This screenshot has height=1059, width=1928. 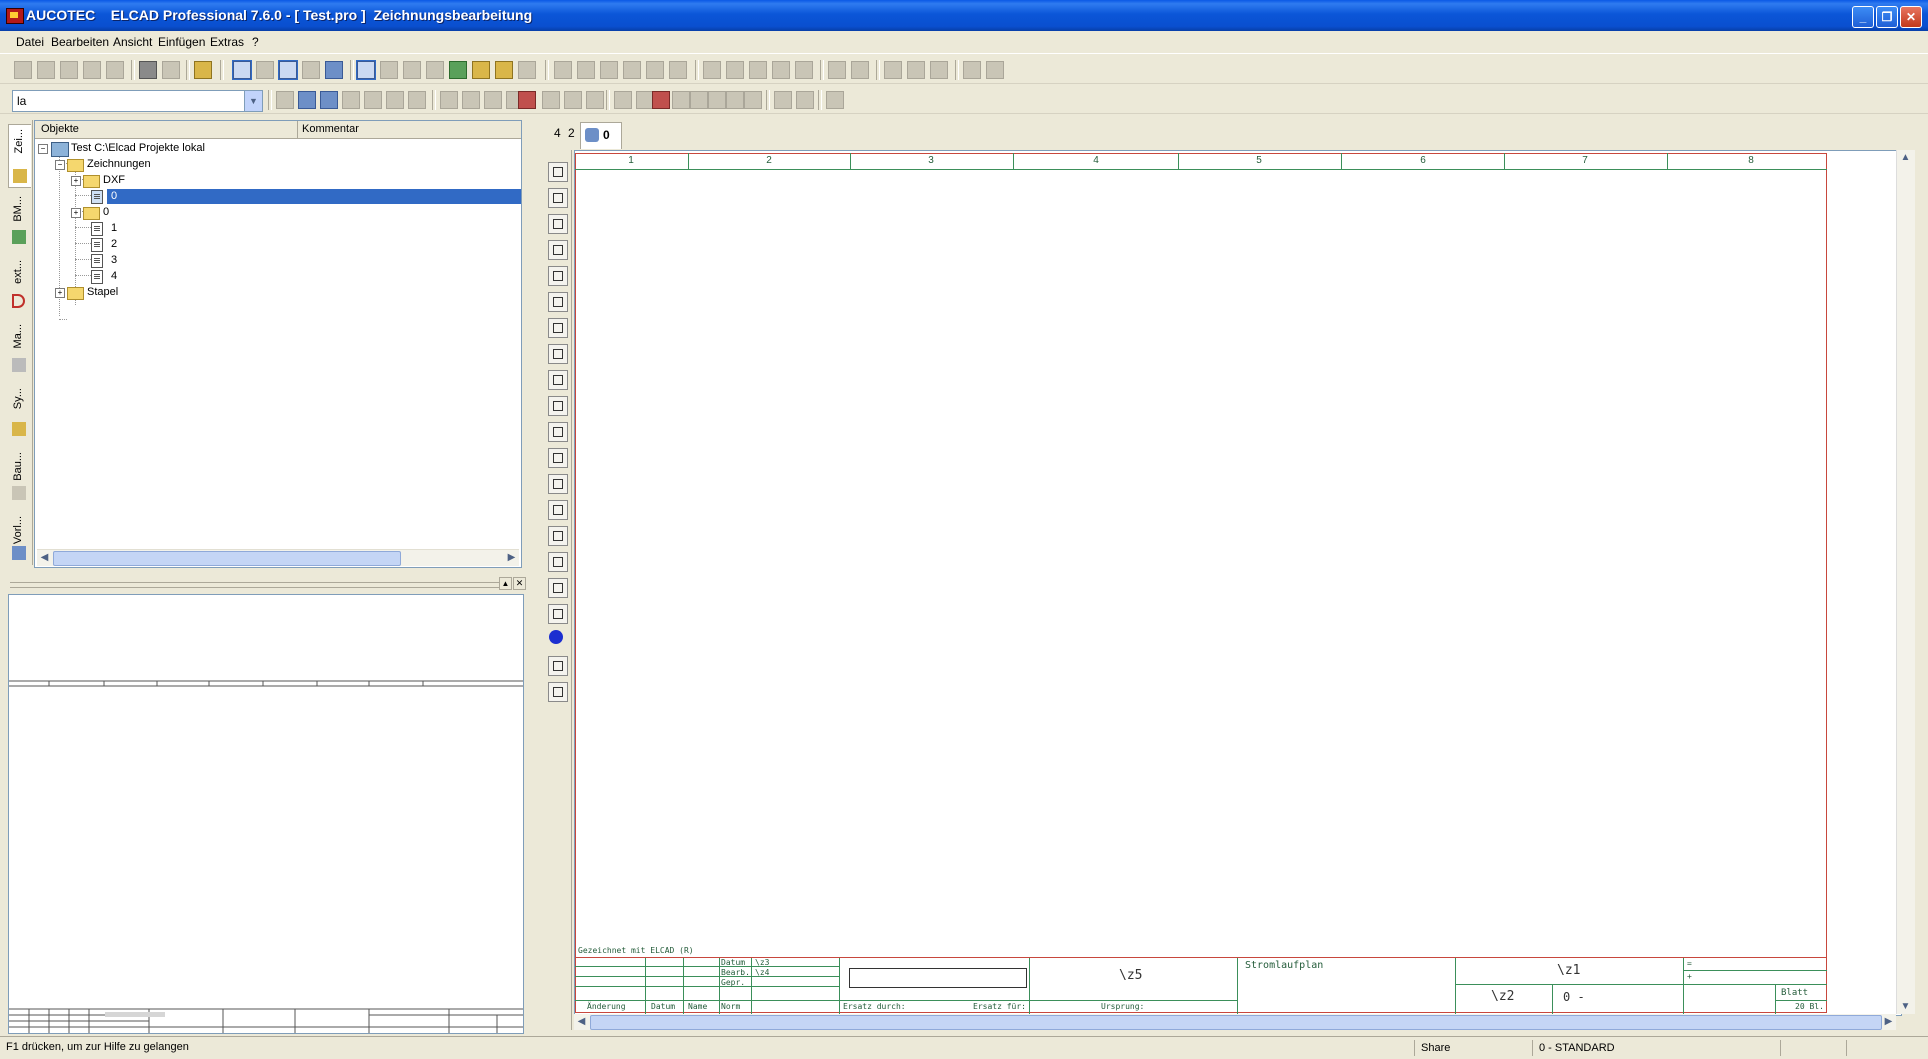 I want to click on print-icon, so click(x=148, y=70).